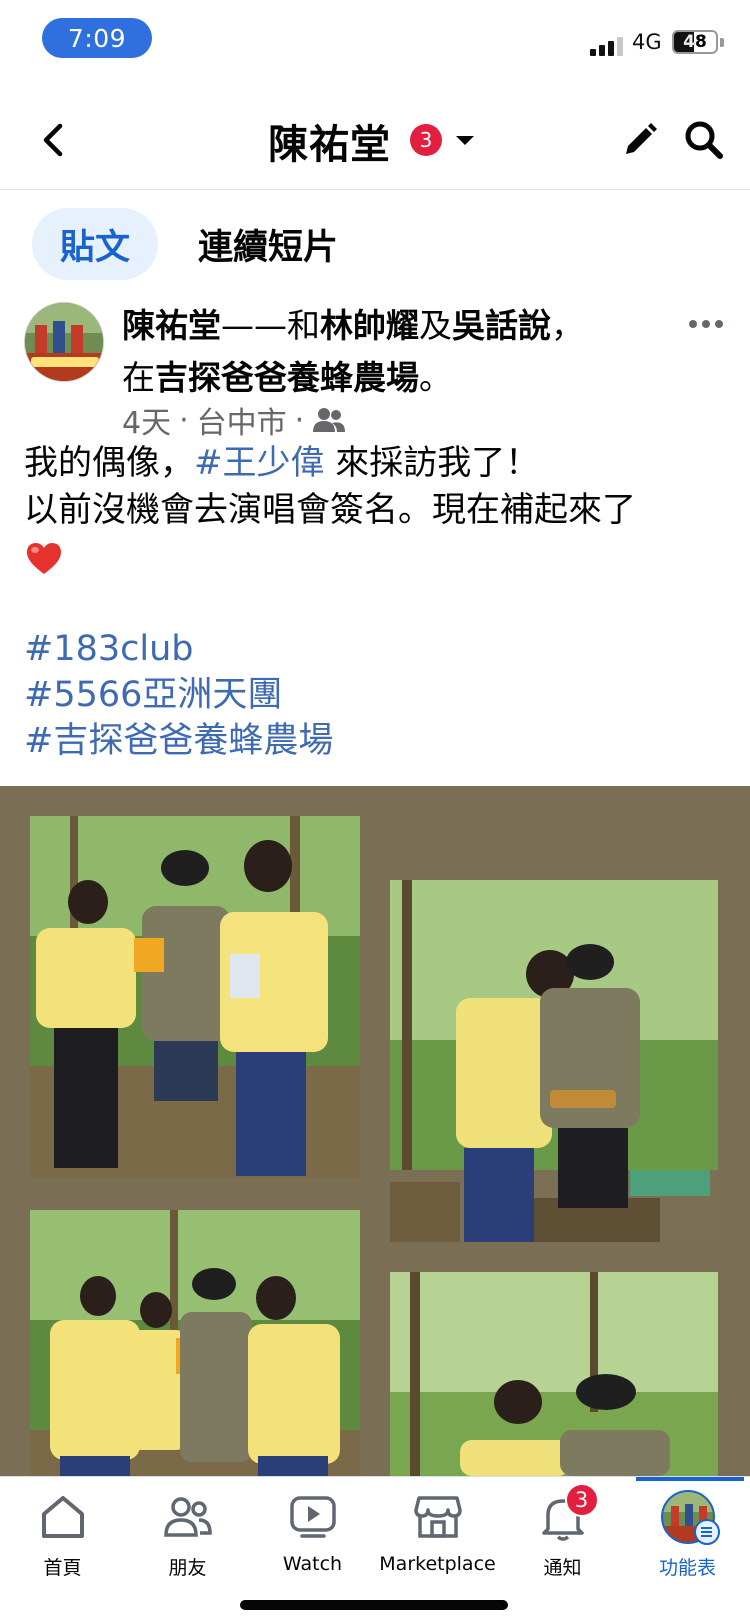 The width and height of the screenshot is (750, 1624). I want to click on at-text: 在, so click(138, 377).